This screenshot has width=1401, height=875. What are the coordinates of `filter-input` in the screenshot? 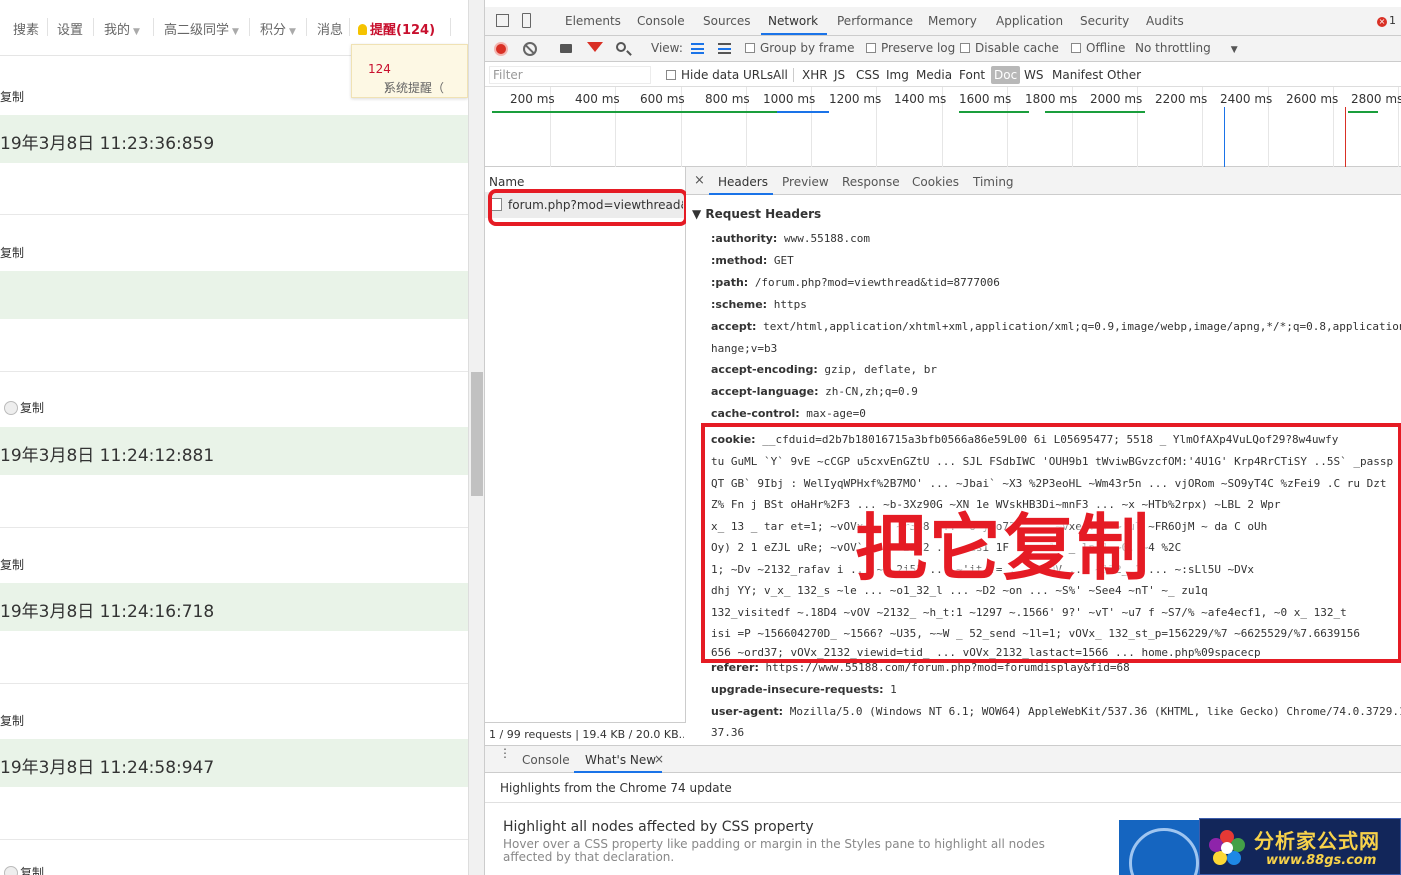 It's located at (570, 75).